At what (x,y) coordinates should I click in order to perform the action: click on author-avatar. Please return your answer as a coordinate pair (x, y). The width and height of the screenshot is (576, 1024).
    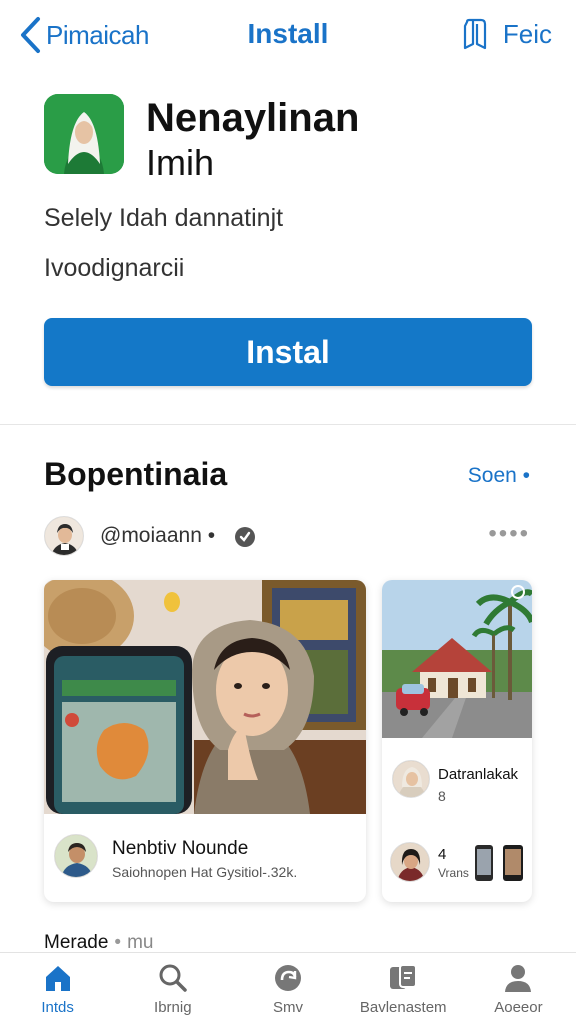
    Looking at the image, I should click on (64, 536).